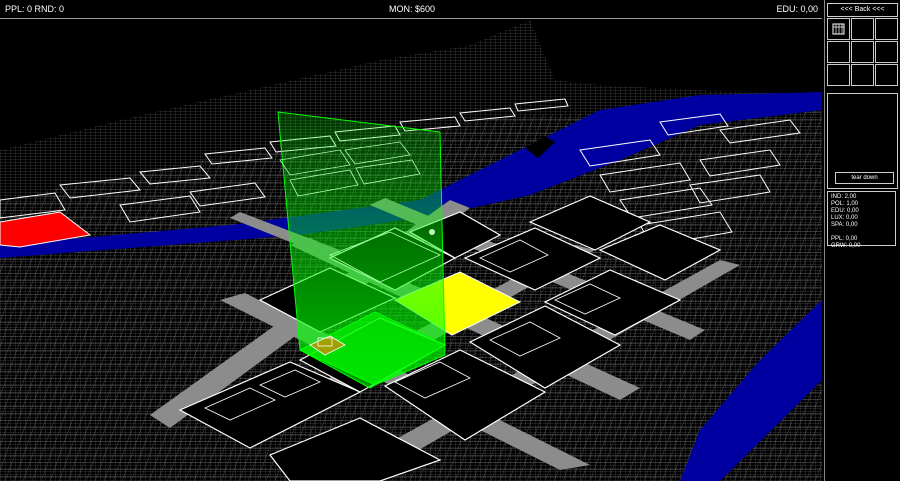 The image size is (900, 481). I want to click on stat-ppl: PPL: 0,00, so click(844, 239).